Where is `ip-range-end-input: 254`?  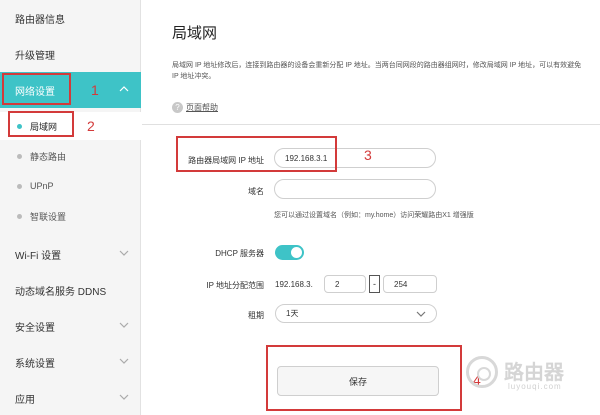 ip-range-end-input: 254 is located at coordinates (410, 284).